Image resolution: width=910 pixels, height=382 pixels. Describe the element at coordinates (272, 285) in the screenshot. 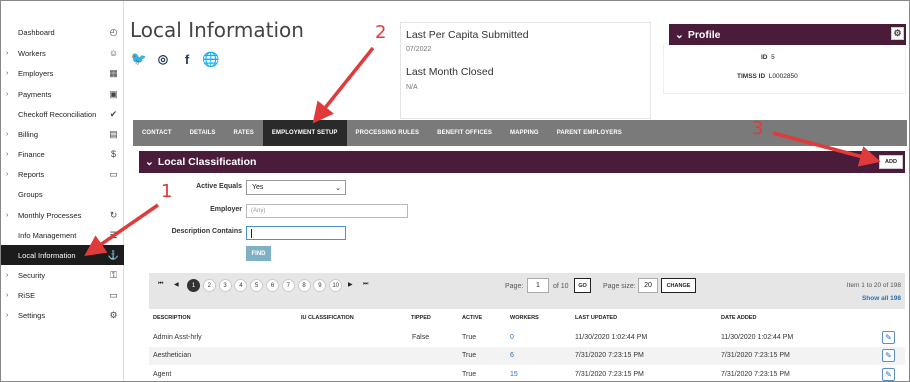

I see `page-button: 6` at that location.